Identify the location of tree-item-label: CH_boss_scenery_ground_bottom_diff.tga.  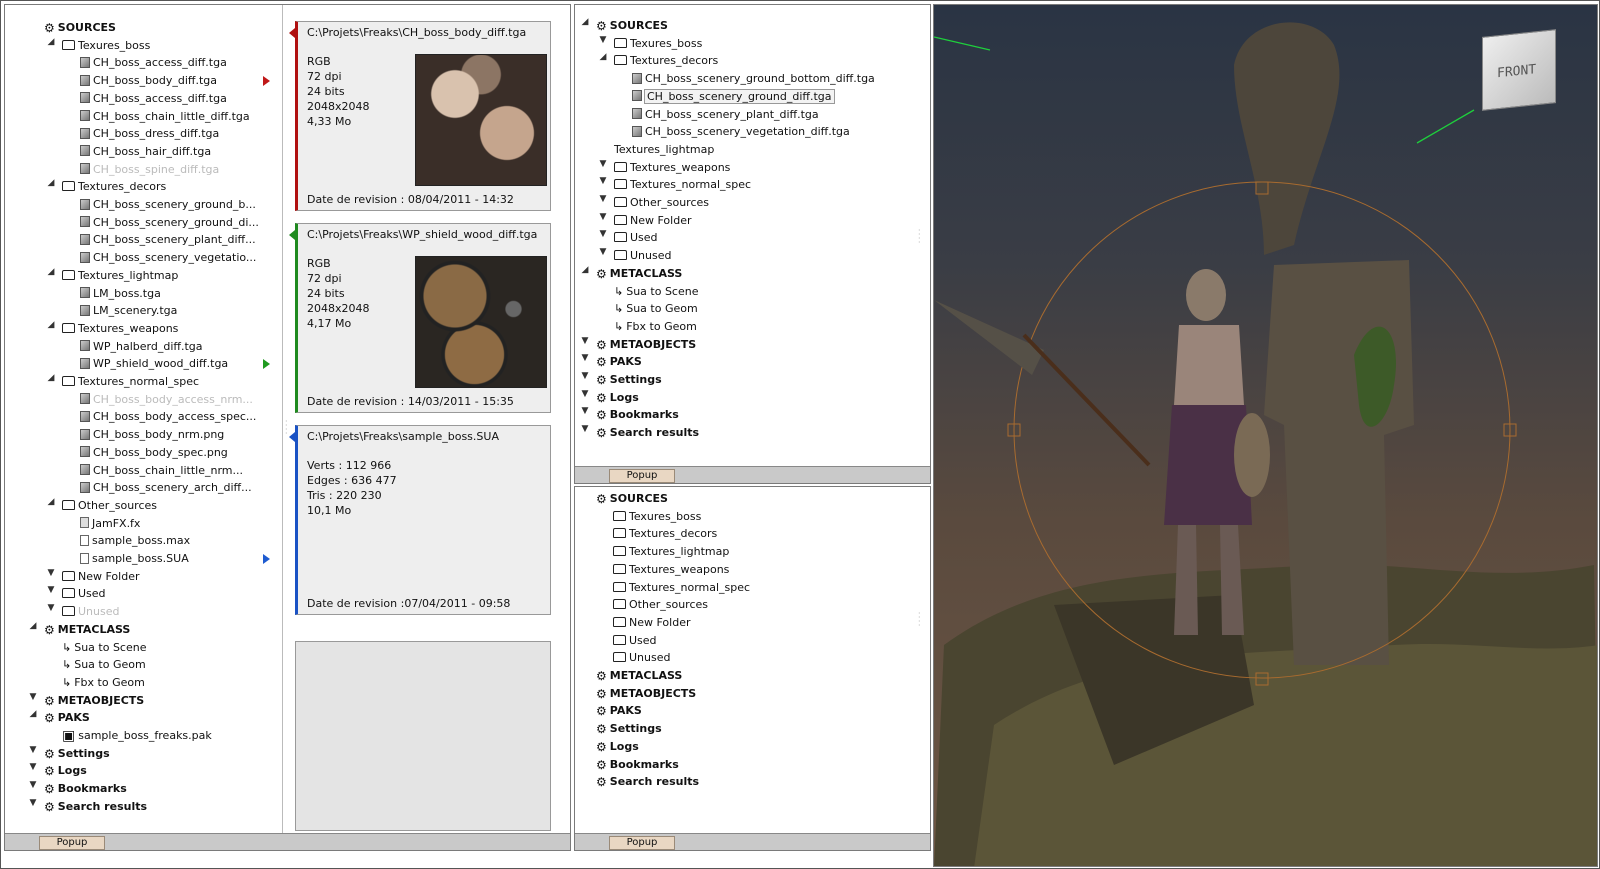
(760, 79).